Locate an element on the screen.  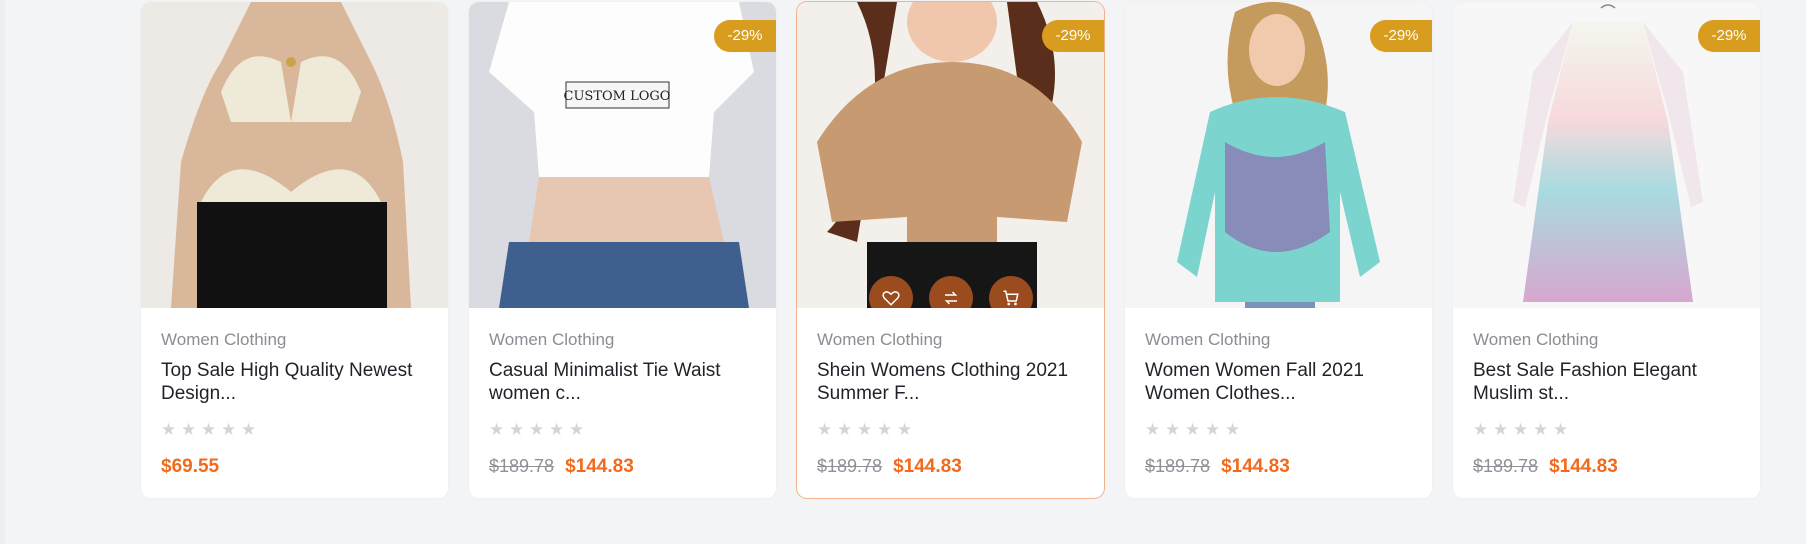
heart-icon is located at coordinates (891, 298).